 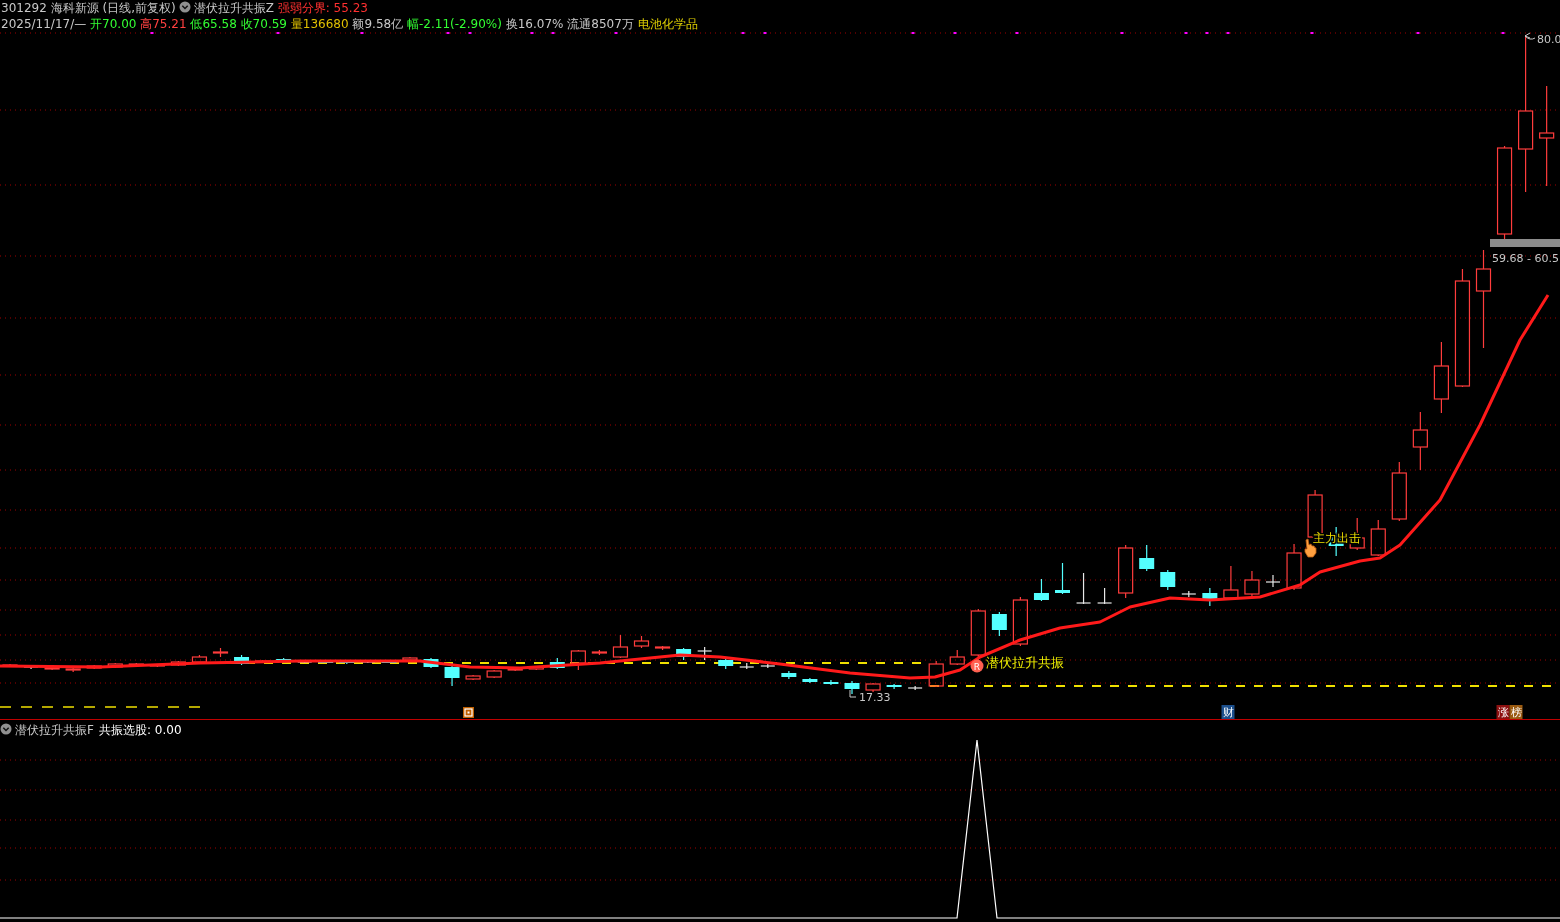 I want to click on indicator-name: 潜伏拉升共振Z, so click(x=233, y=8).